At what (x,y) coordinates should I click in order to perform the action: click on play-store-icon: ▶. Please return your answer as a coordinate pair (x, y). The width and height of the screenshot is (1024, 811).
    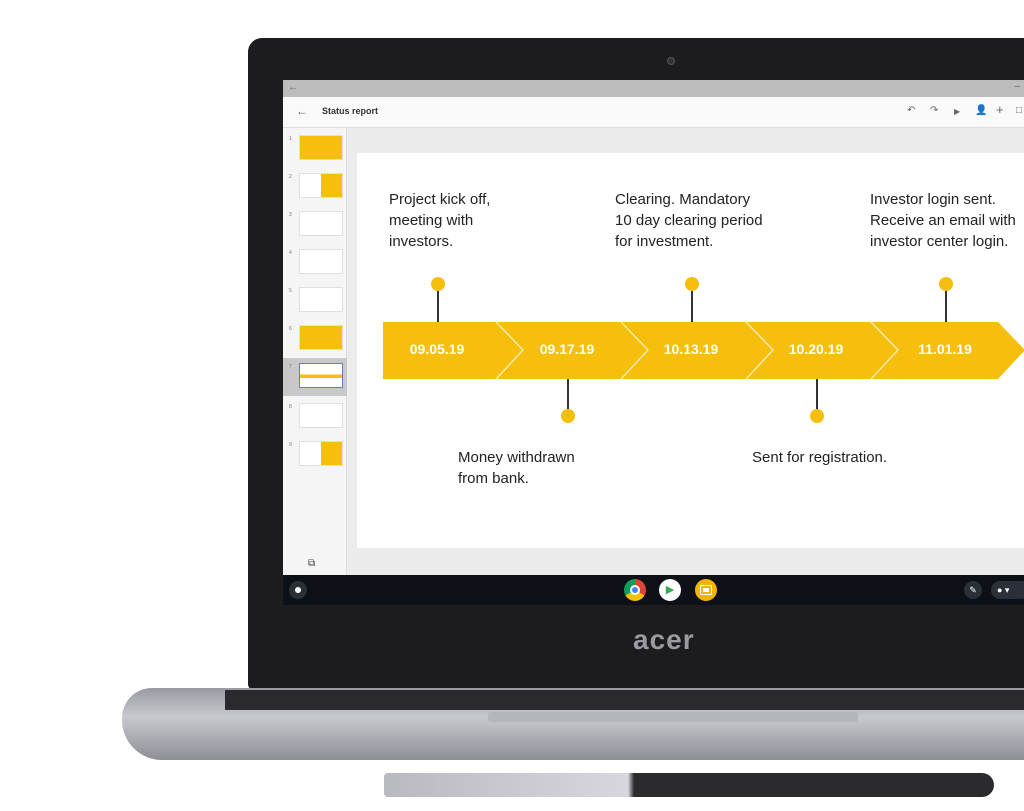
    Looking at the image, I should click on (670, 590).